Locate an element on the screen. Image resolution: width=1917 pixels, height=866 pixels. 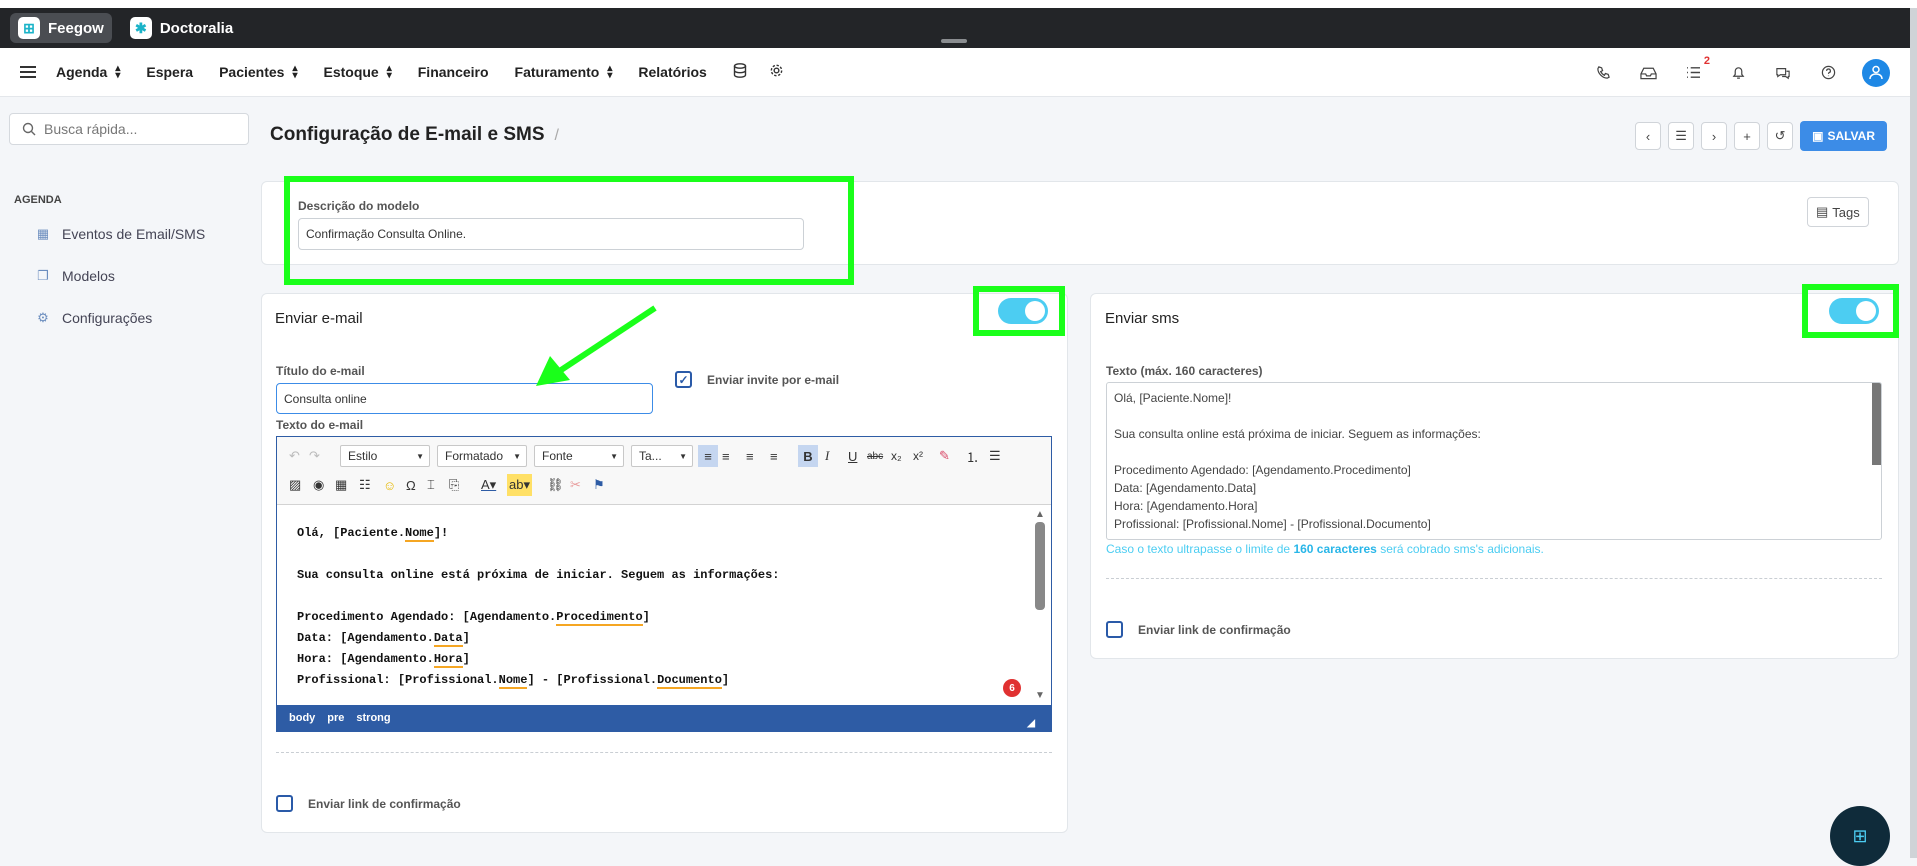
editor-scrollbar: ▲ ▼ is located at coordinates (1040, 605).